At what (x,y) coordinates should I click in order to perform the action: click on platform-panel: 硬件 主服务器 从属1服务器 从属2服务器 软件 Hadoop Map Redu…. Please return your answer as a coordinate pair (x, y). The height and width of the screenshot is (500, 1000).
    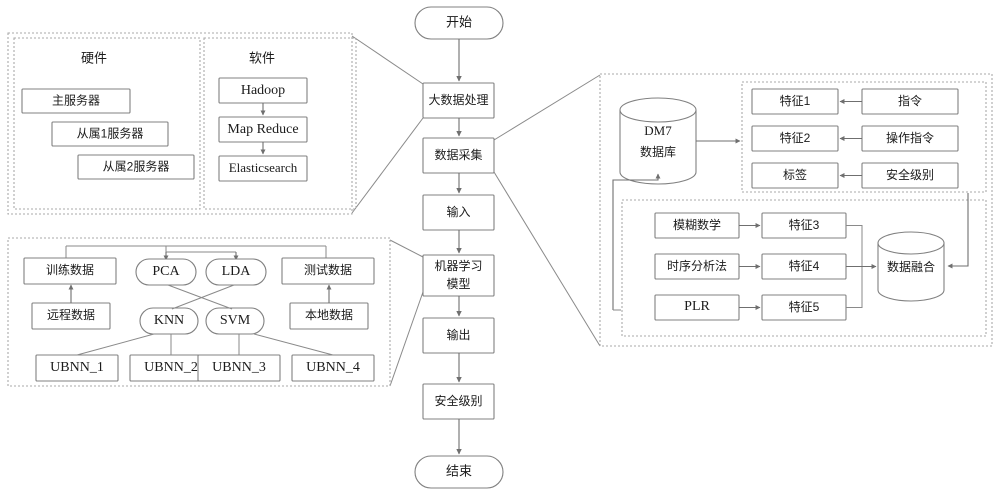
    Looking at the image, I should click on (182, 123).